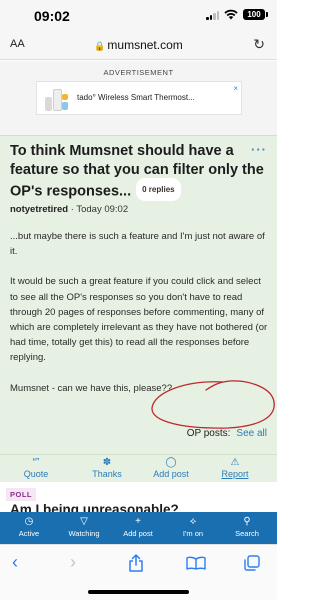  I want to click on ad-label: ADVERTISEMENT, so click(138, 72).